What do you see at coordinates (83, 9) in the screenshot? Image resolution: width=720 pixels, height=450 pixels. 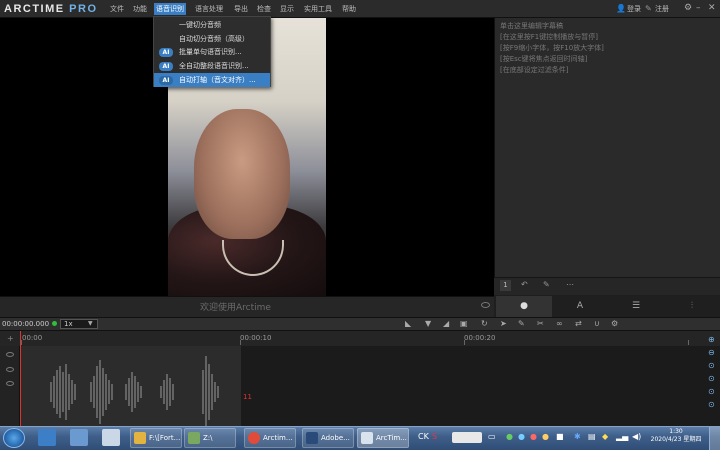 I see `logo-pro-text: PRO` at bounding box center [83, 9].